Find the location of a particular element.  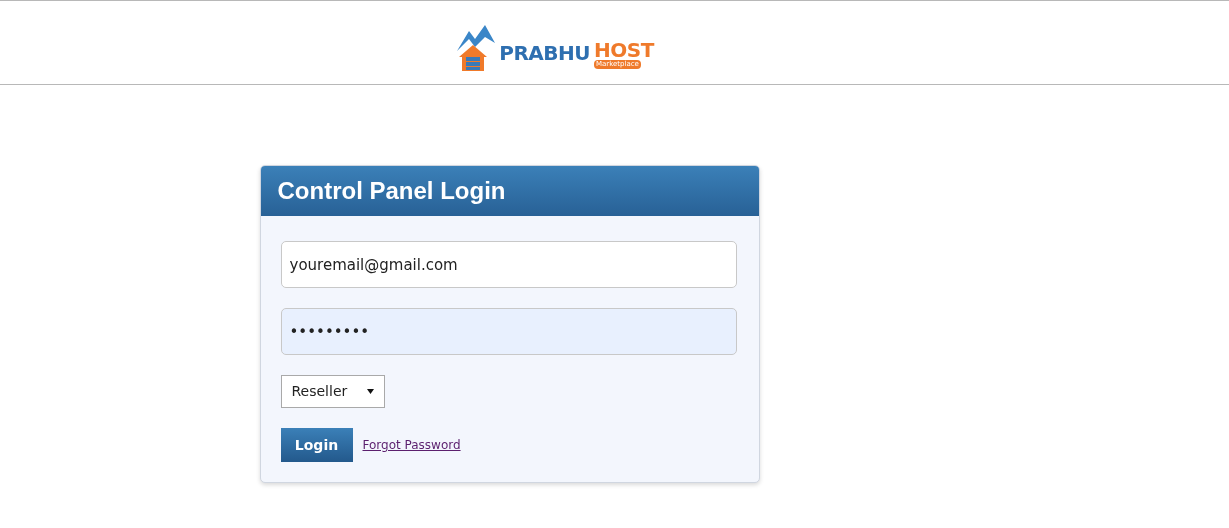

panel-title: Control Panel Login is located at coordinates (391, 191).